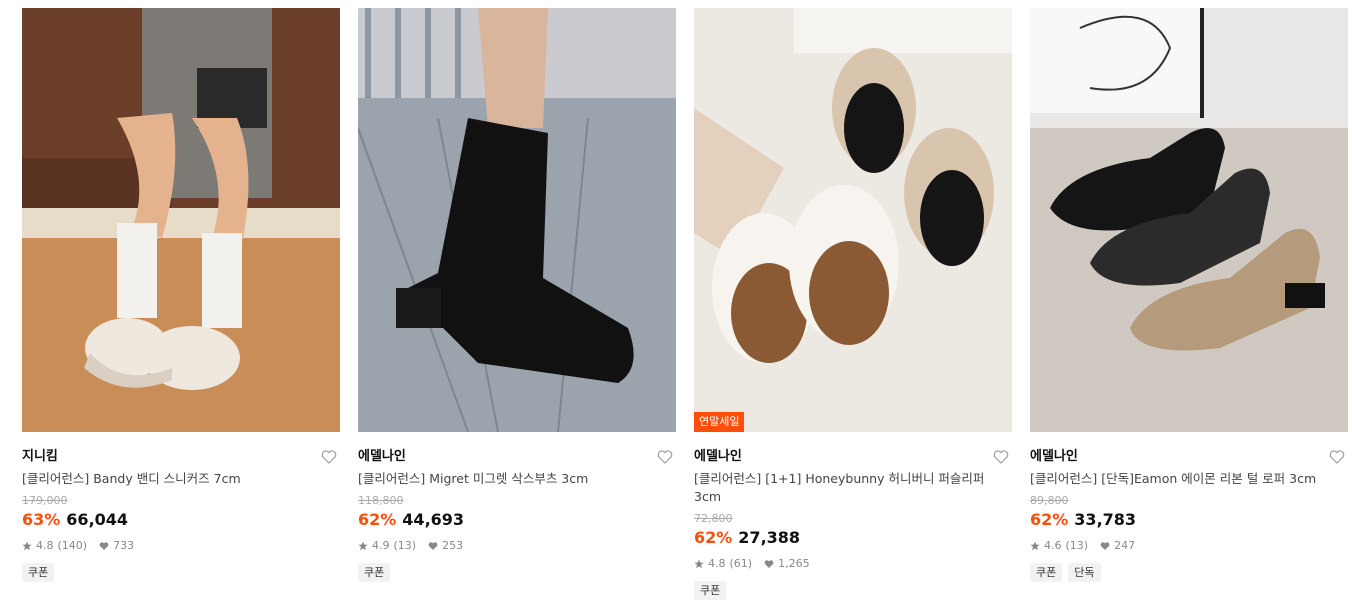 The image size is (1352, 606). Describe the element at coordinates (794, 563) in the screenshot. I see `like-count: 1,265` at that location.